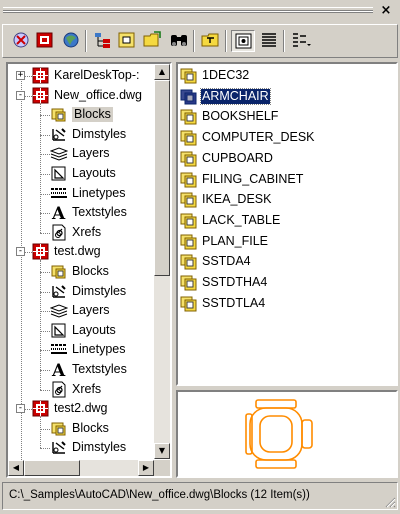  What do you see at coordinates (94, 173) in the screenshot?
I see `tree-node-label: Layouts` at bounding box center [94, 173].